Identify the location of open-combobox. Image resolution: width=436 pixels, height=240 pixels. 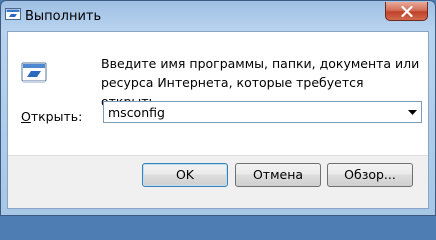
(262, 112).